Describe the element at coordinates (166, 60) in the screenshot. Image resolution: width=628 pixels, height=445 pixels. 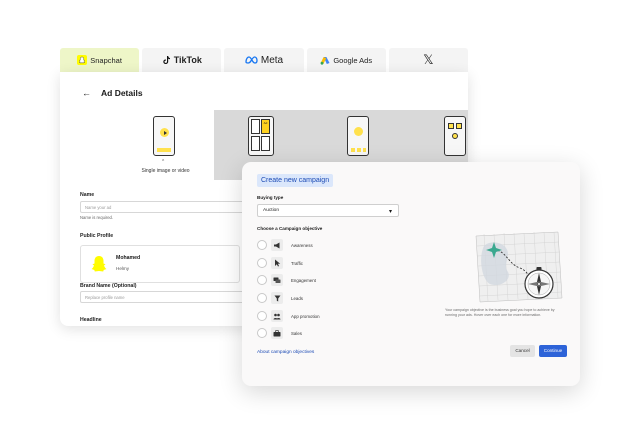
I see `tiktok-logo-icon` at that location.